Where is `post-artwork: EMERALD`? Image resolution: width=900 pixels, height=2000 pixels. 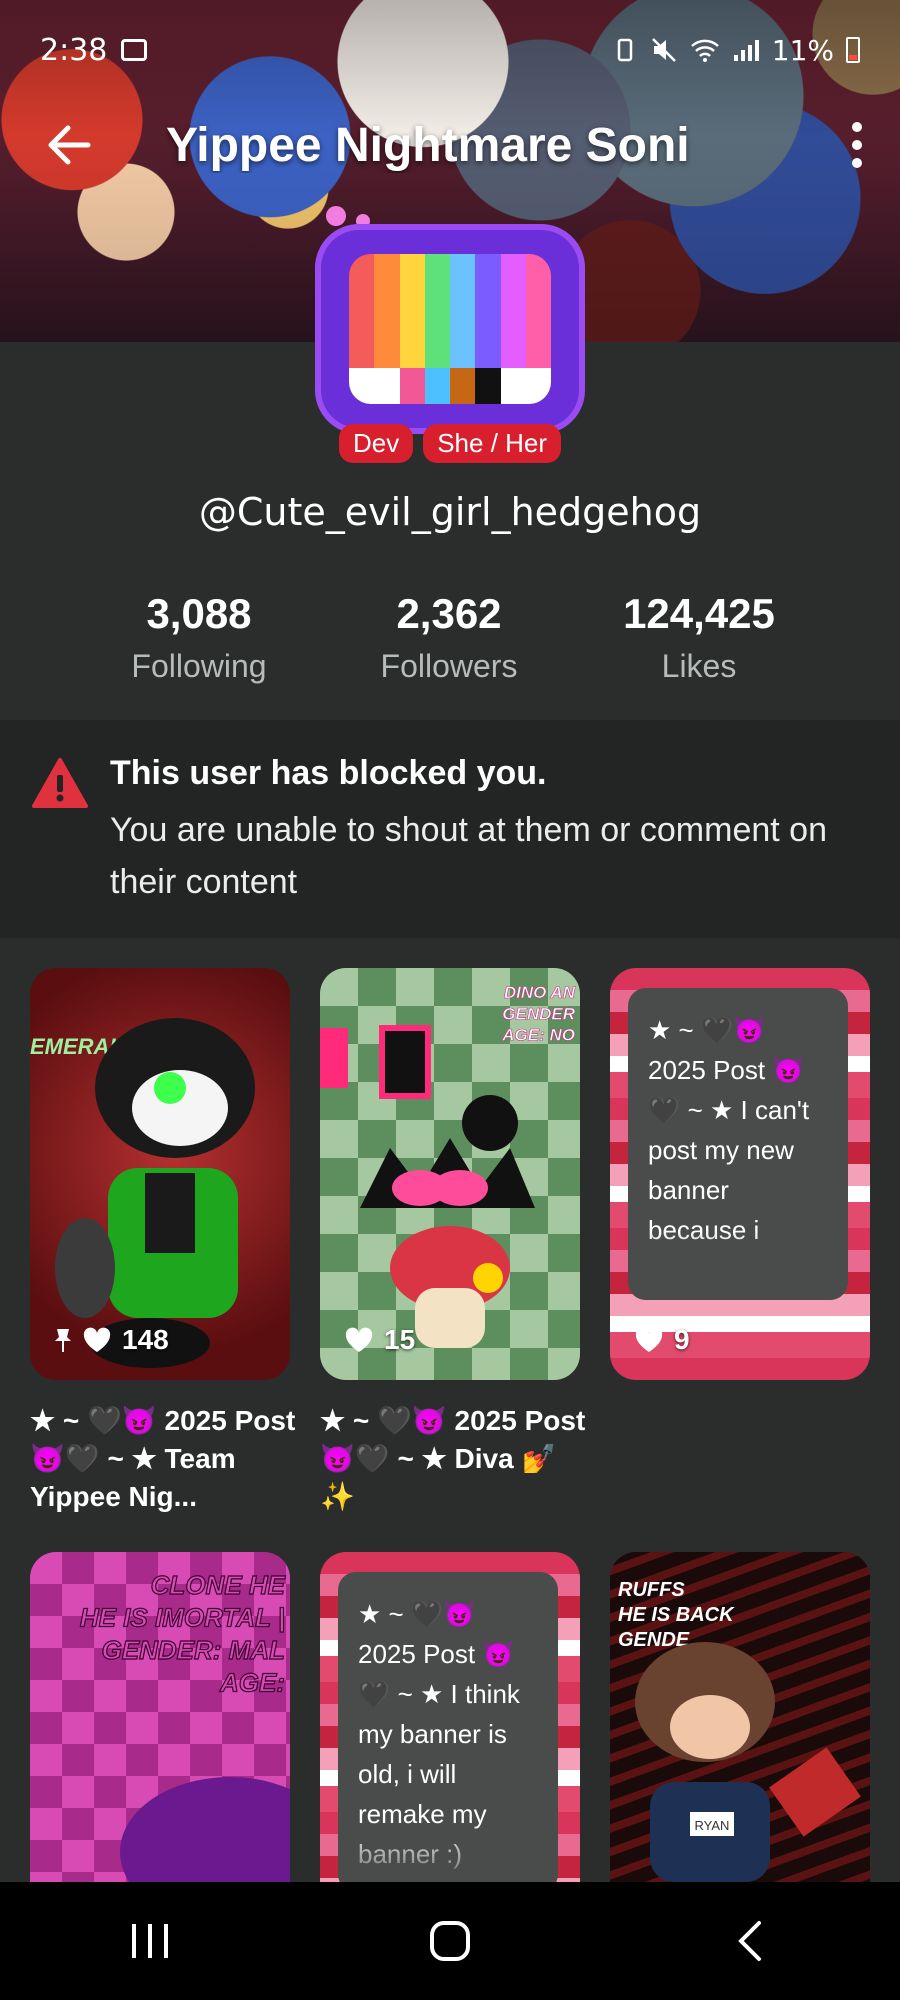 post-artwork: EMERALD is located at coordinates (142, 1193).